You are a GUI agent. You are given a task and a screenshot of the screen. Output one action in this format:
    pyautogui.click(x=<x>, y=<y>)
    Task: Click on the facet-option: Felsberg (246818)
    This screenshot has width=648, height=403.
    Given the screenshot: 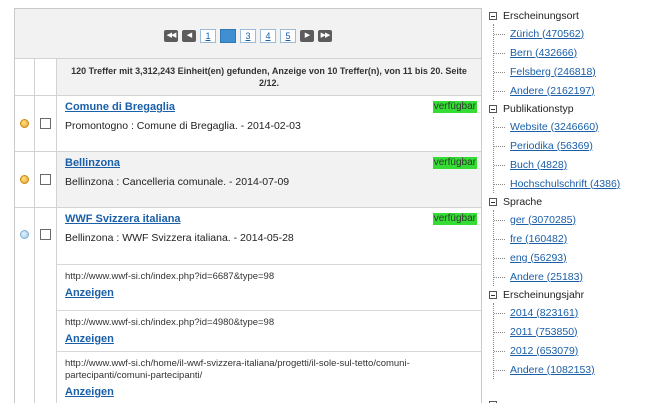 What is the action you would take?
    pyautogui.click(x=553, y=72)
    